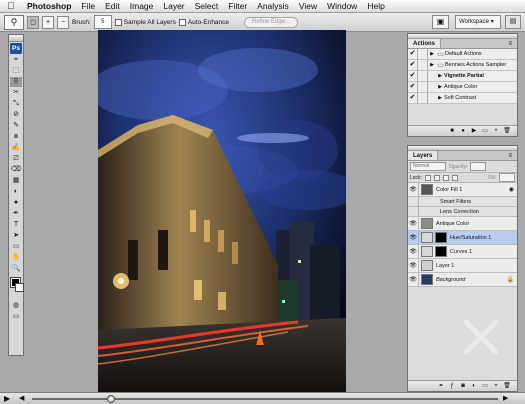 The width and height of the screenshot is (525, 404). I want to click on delete-layer-icon: 🗑, so click(507, 386).